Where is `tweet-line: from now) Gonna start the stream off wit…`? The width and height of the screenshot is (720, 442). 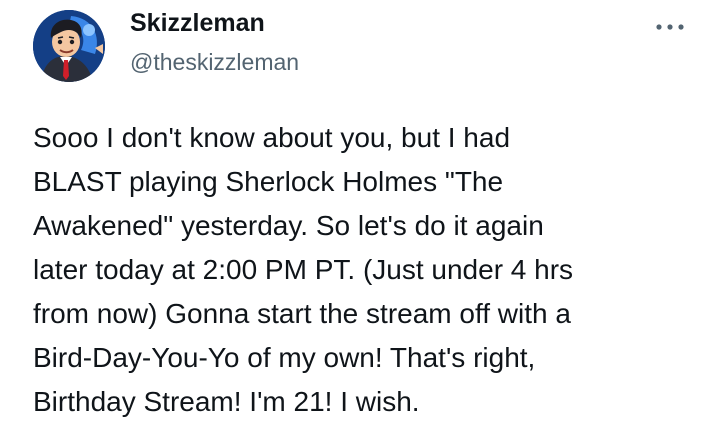 tweet-line: from now) Gonna start the stream off wit… is located at coordinates (302, 313).